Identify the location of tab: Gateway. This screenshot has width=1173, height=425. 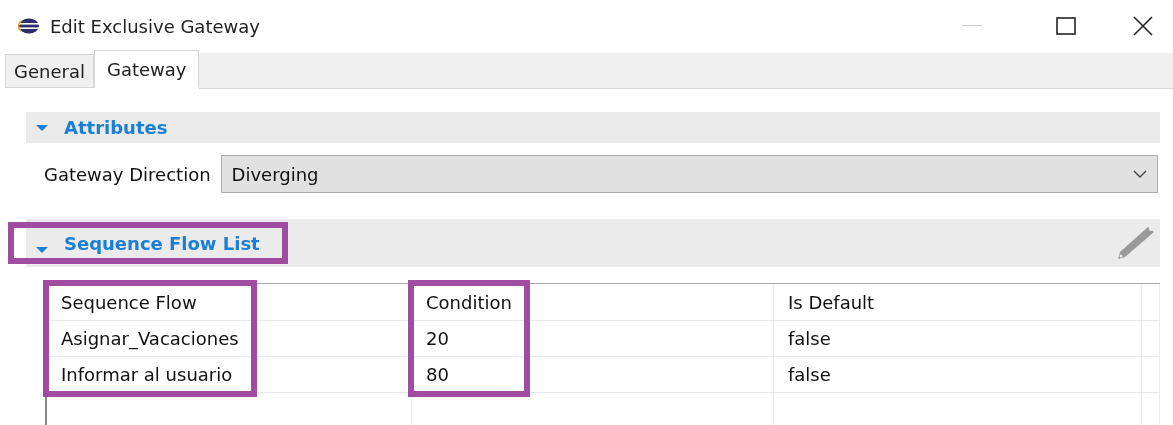
(146, 69).